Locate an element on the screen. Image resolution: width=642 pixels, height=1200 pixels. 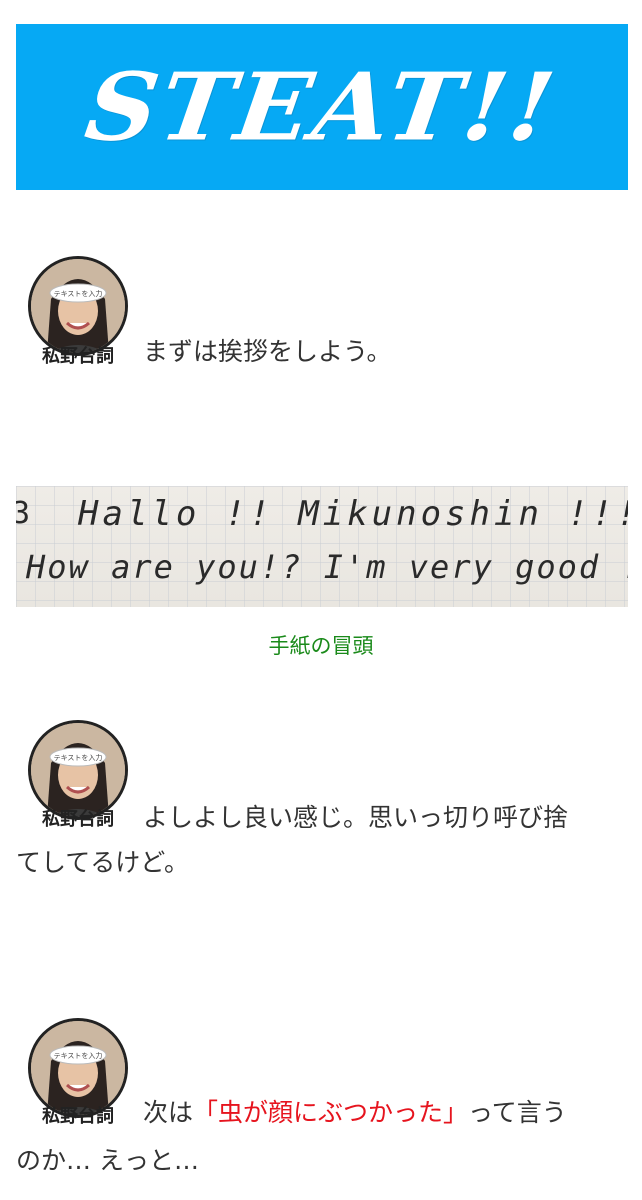
dialogue-text-line-1: よしよし良い感じ。思いっ切り呼び捨 is located at coordinates (356, 817).